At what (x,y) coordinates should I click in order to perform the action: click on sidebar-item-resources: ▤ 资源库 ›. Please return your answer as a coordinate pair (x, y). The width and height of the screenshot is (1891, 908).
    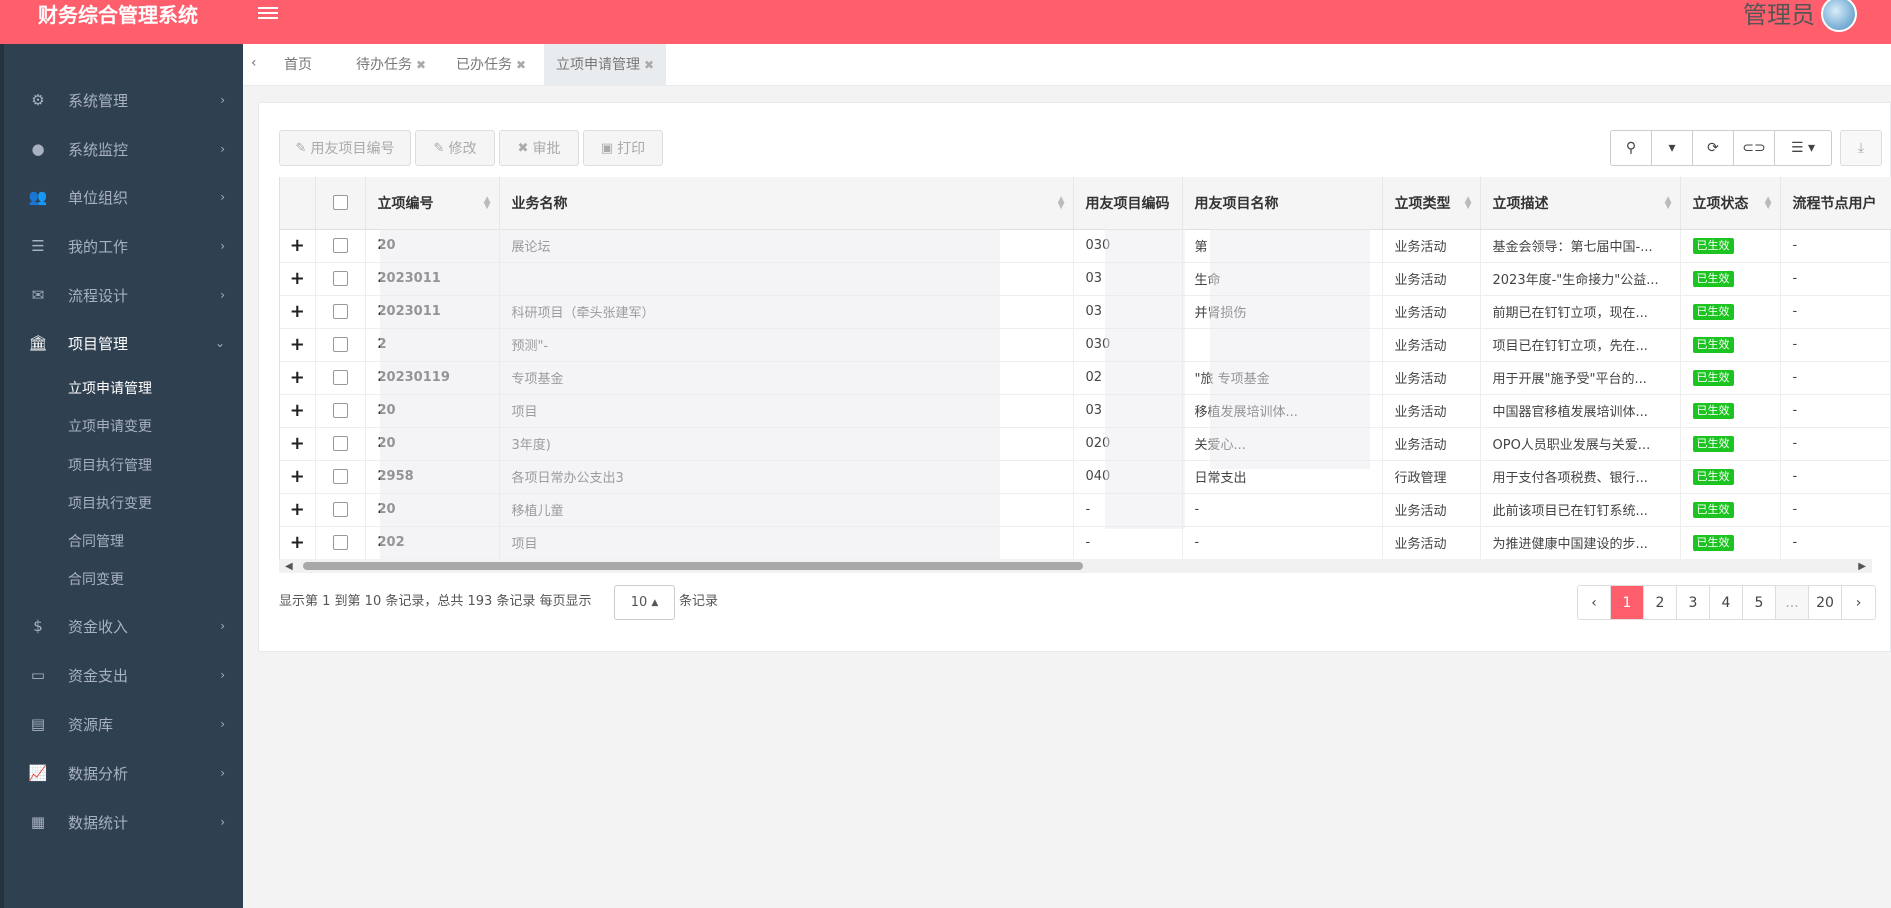
    Looking at the image, I should click on (121, 724).